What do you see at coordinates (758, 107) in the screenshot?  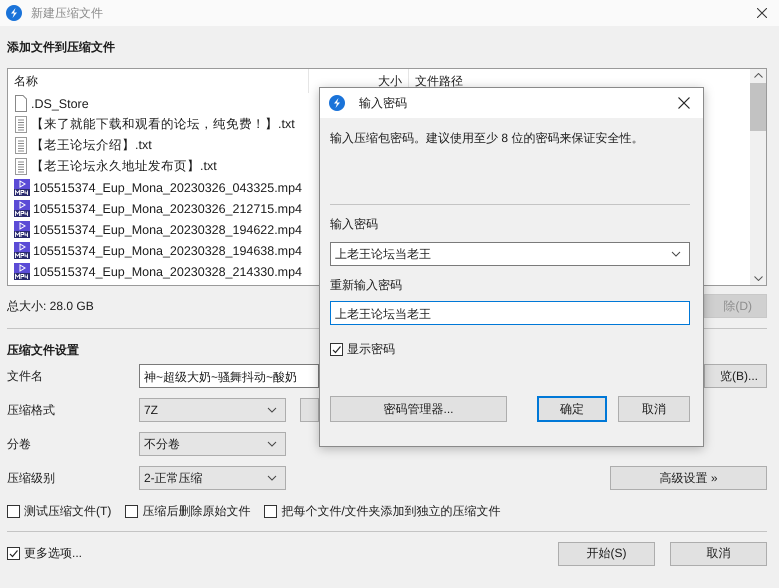 I see `scroll-thumb` at bounding box center [758, 107].